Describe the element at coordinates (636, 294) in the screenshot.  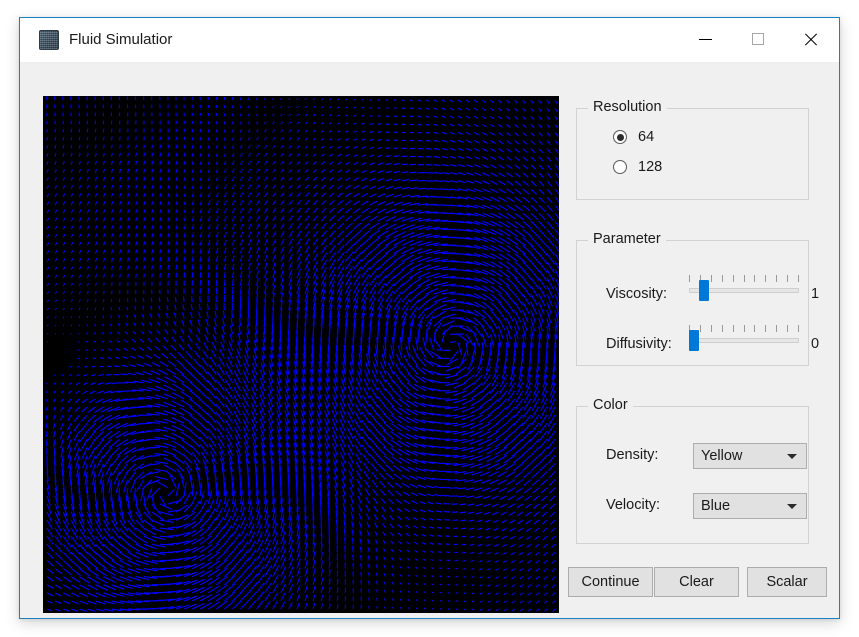
I see `viscosity-label: Viscosity:` at that location.